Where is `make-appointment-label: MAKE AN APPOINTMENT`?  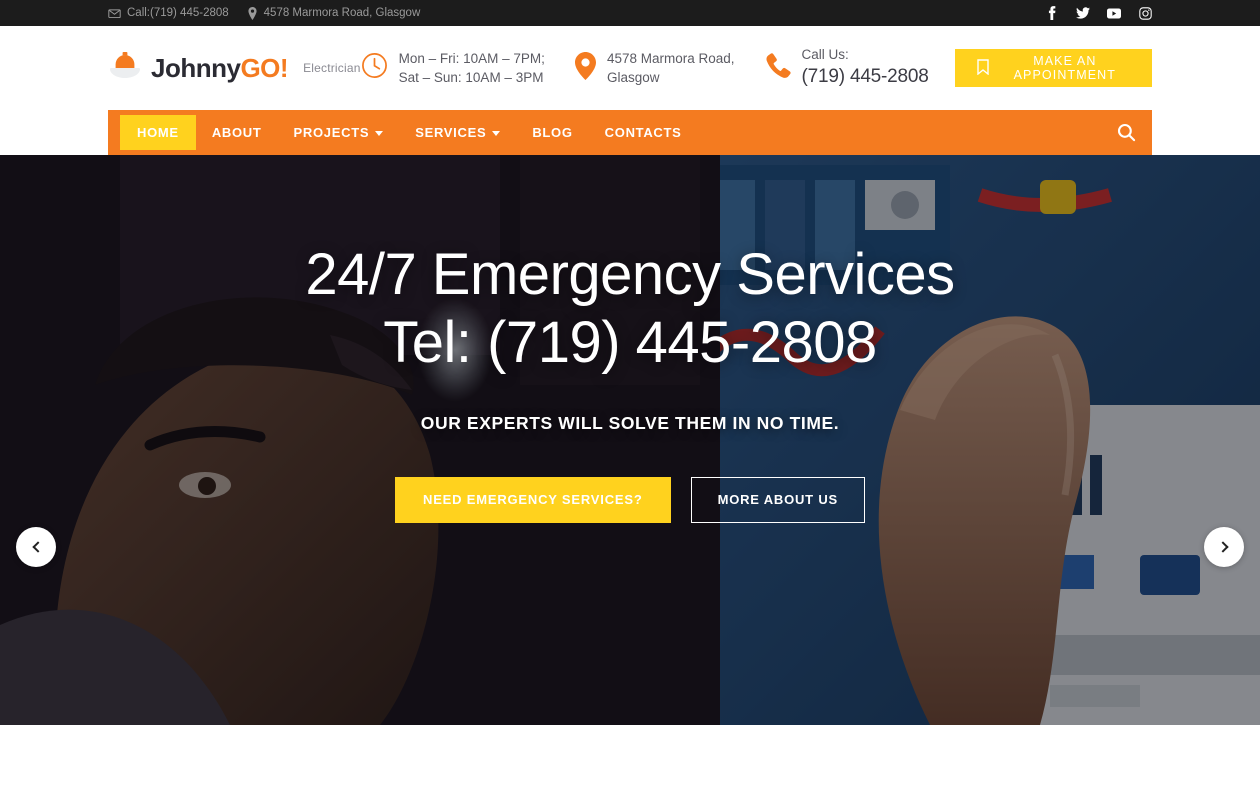 make-appointment-label: MAKE AN APPOINTMENT is located at coordinates (1065, 68).